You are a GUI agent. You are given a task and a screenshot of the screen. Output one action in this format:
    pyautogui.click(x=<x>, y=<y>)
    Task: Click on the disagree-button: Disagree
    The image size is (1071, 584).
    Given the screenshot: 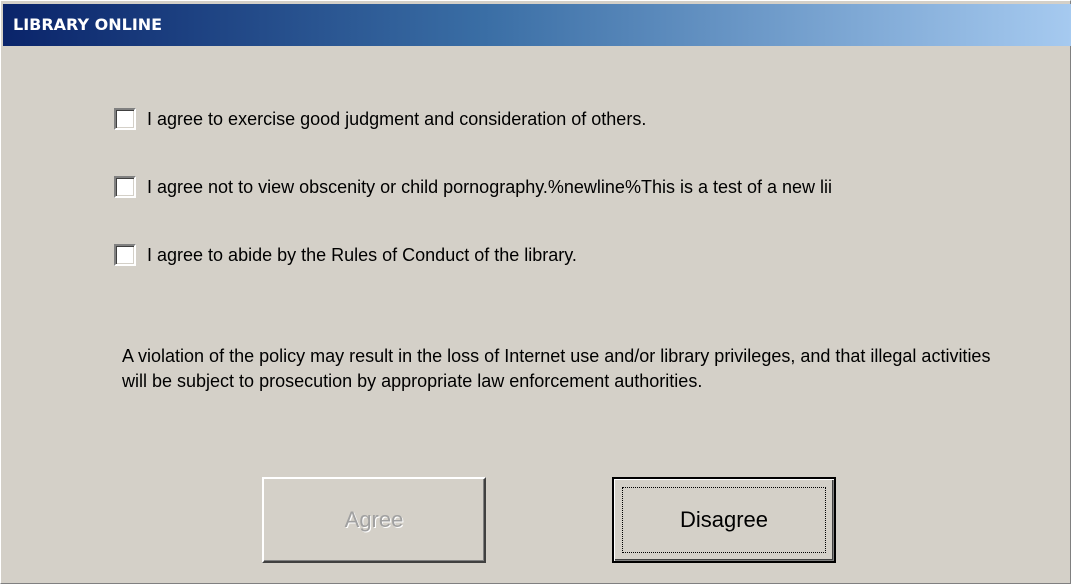 What is the action you would take?
    pyautogui.click(x=724, y=520)
    